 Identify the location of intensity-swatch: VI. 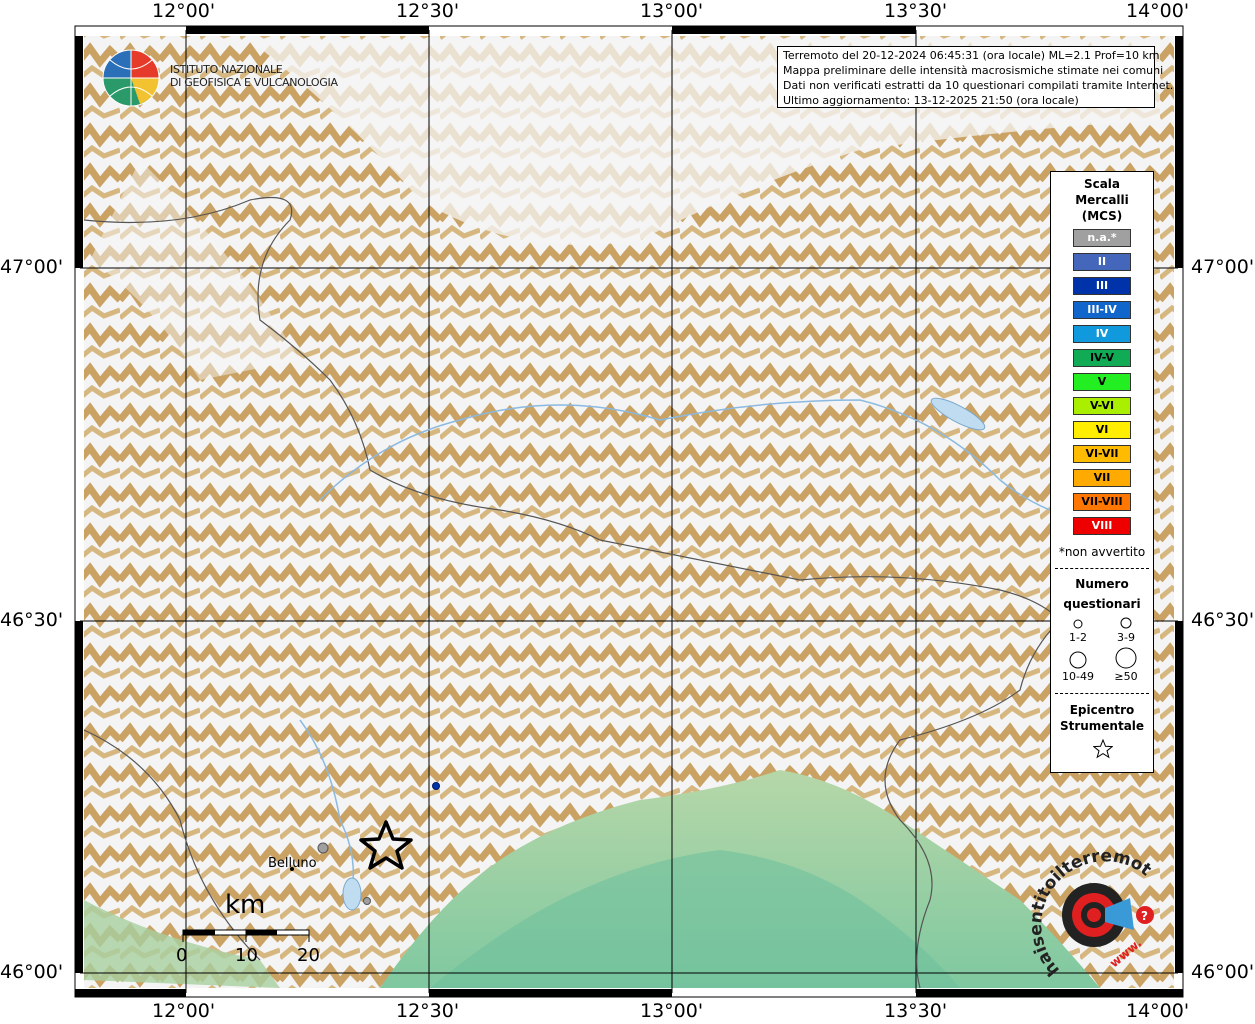
(1102, 430).